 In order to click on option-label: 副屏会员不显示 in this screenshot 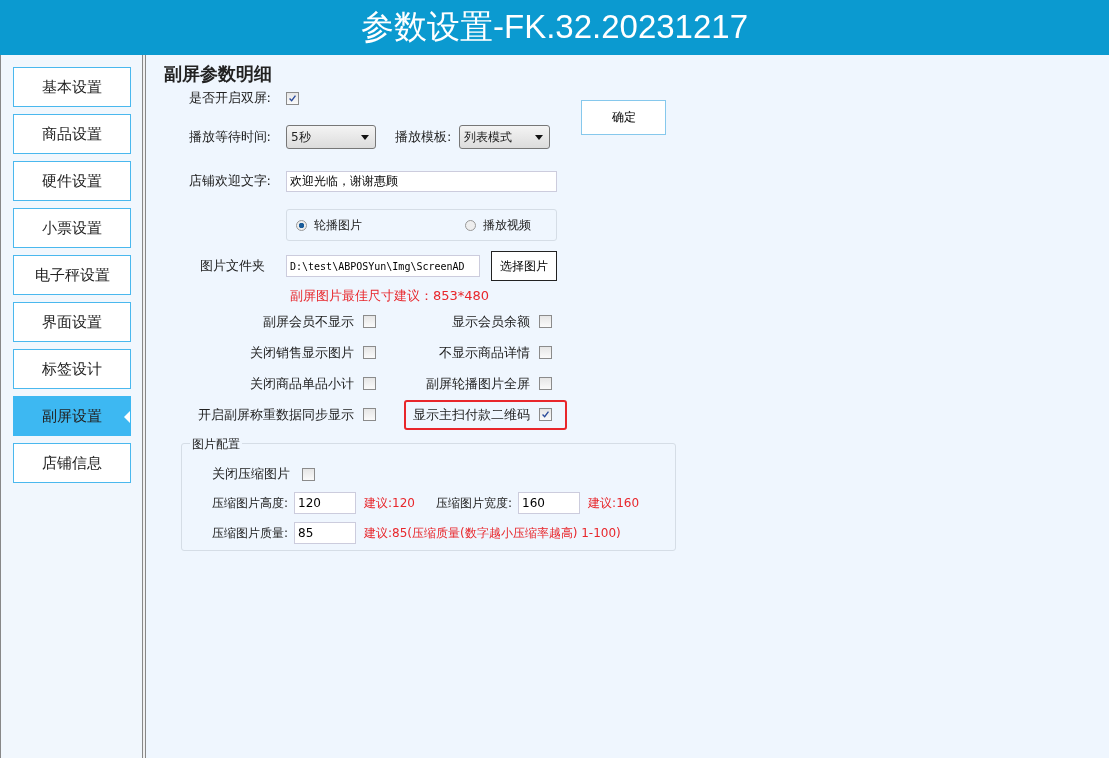, I will do `click(308, 321)`.